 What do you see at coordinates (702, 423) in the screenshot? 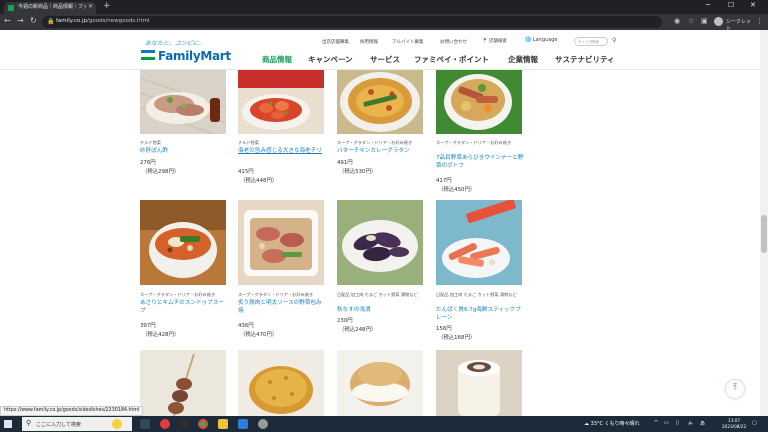
I see `ime-icon: あ` at bounding box center [702, 423].